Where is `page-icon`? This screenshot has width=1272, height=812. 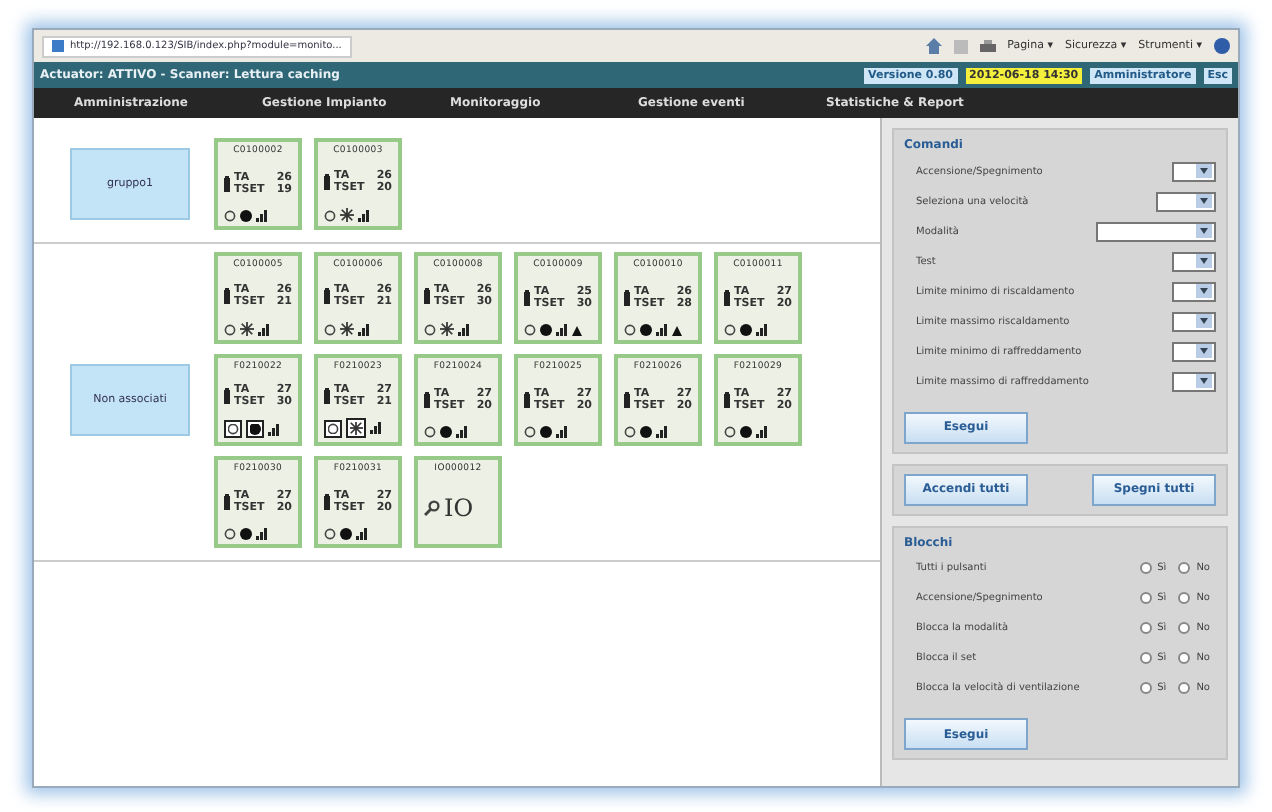 page-icon is located at coordinates (58, 46).